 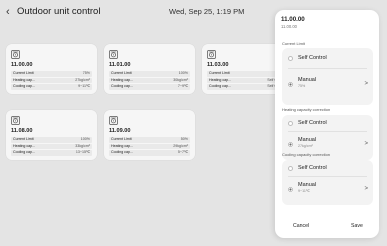 I want to click on panel-subtitle: 11.00.00, so click(x=289, y=26).